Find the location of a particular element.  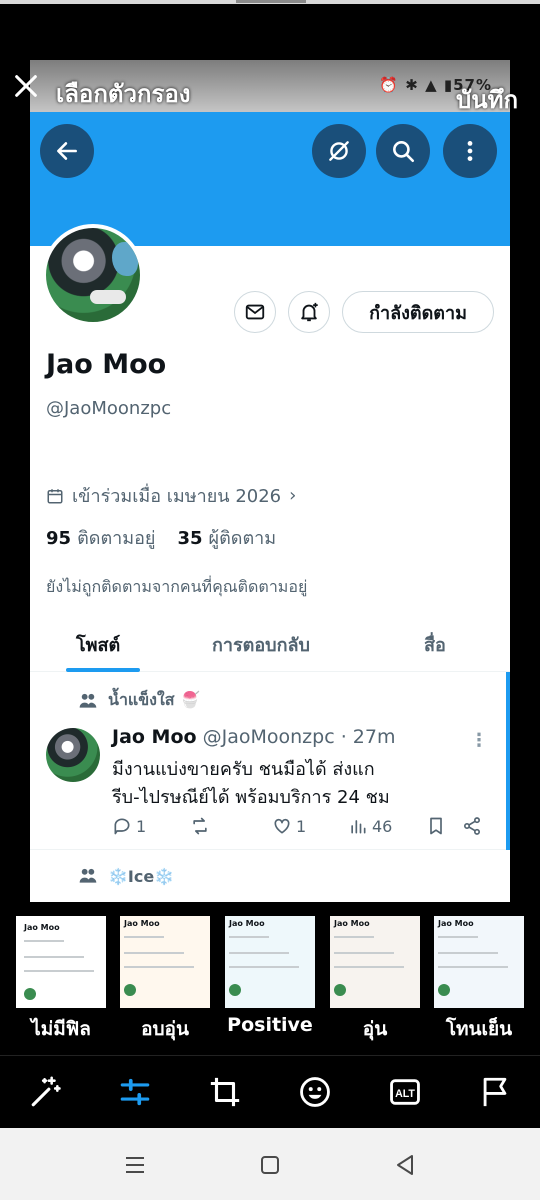

alt-text-icon: ALT is located at coordinates (405, 1092).